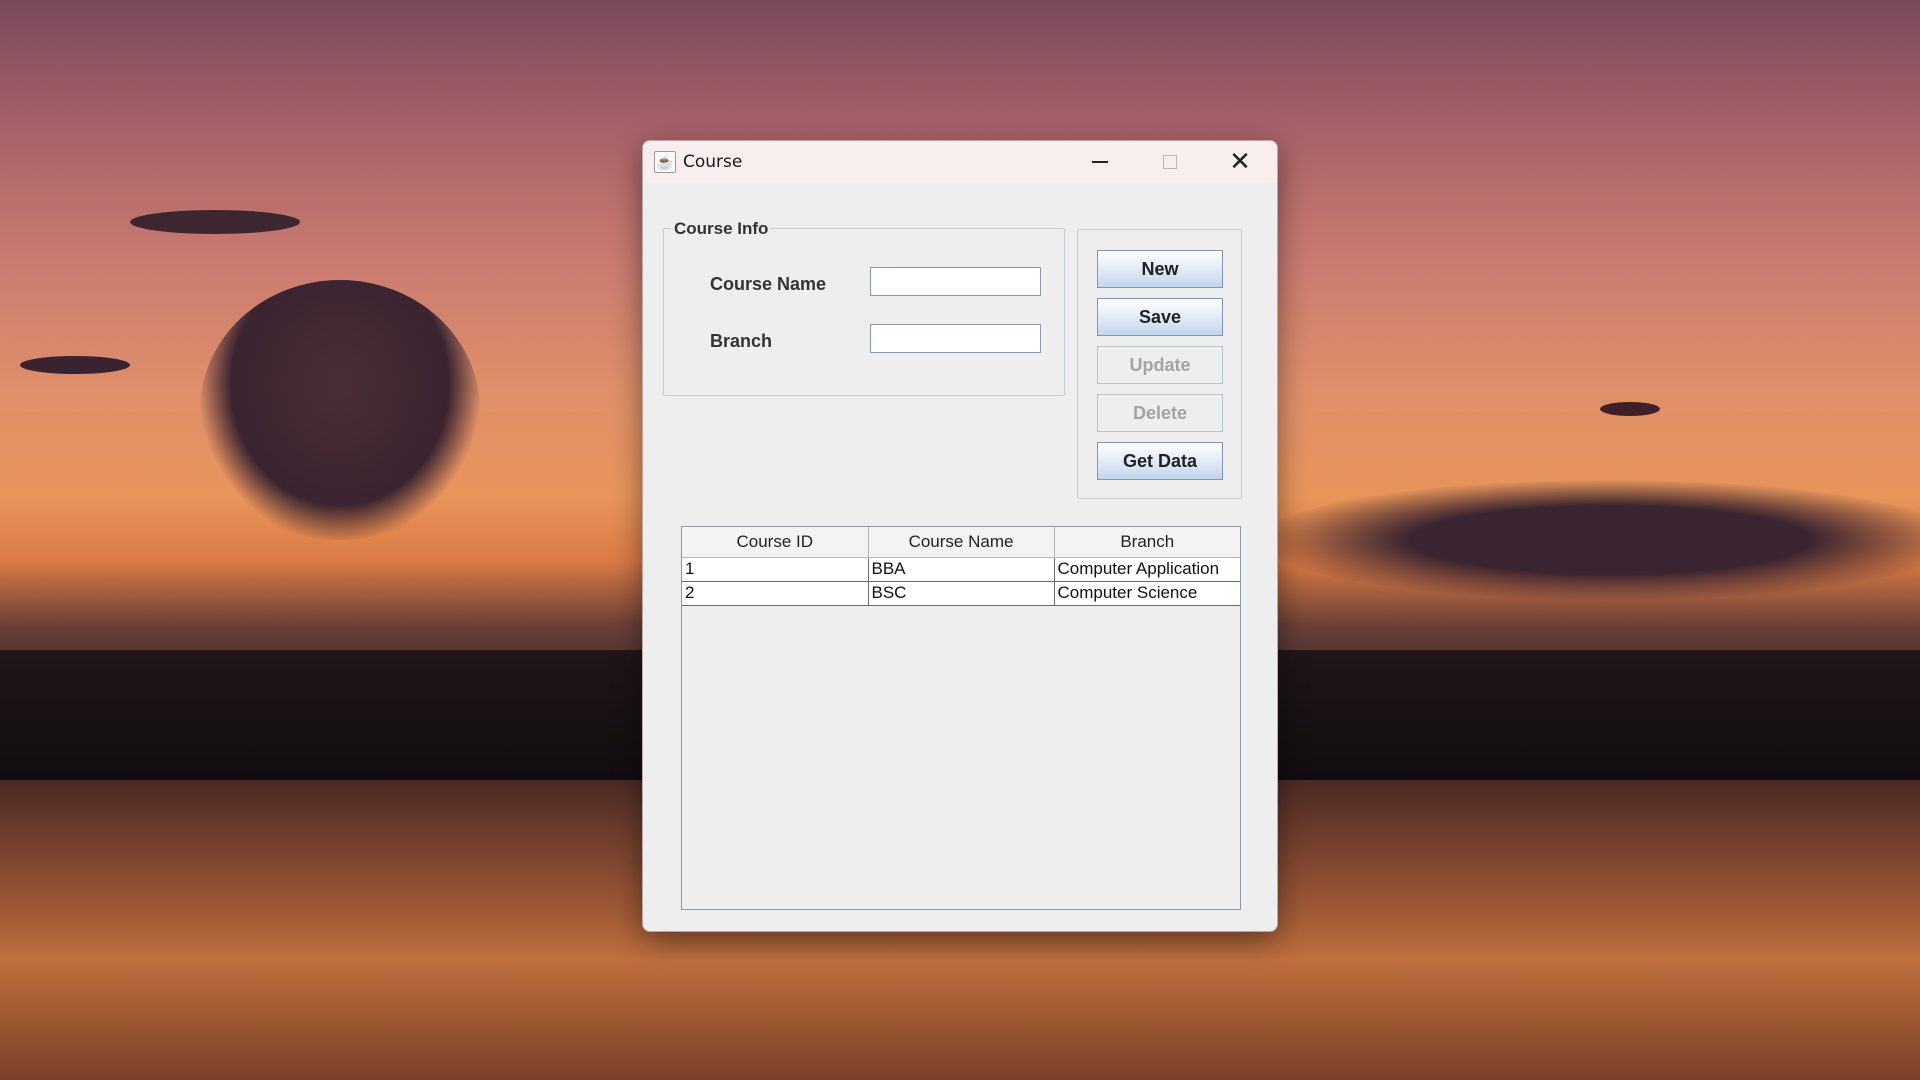 The width and height of the screenshot is (1920, 1080). I want to click on column-header-course-name: Course Name, so click(961, 542).